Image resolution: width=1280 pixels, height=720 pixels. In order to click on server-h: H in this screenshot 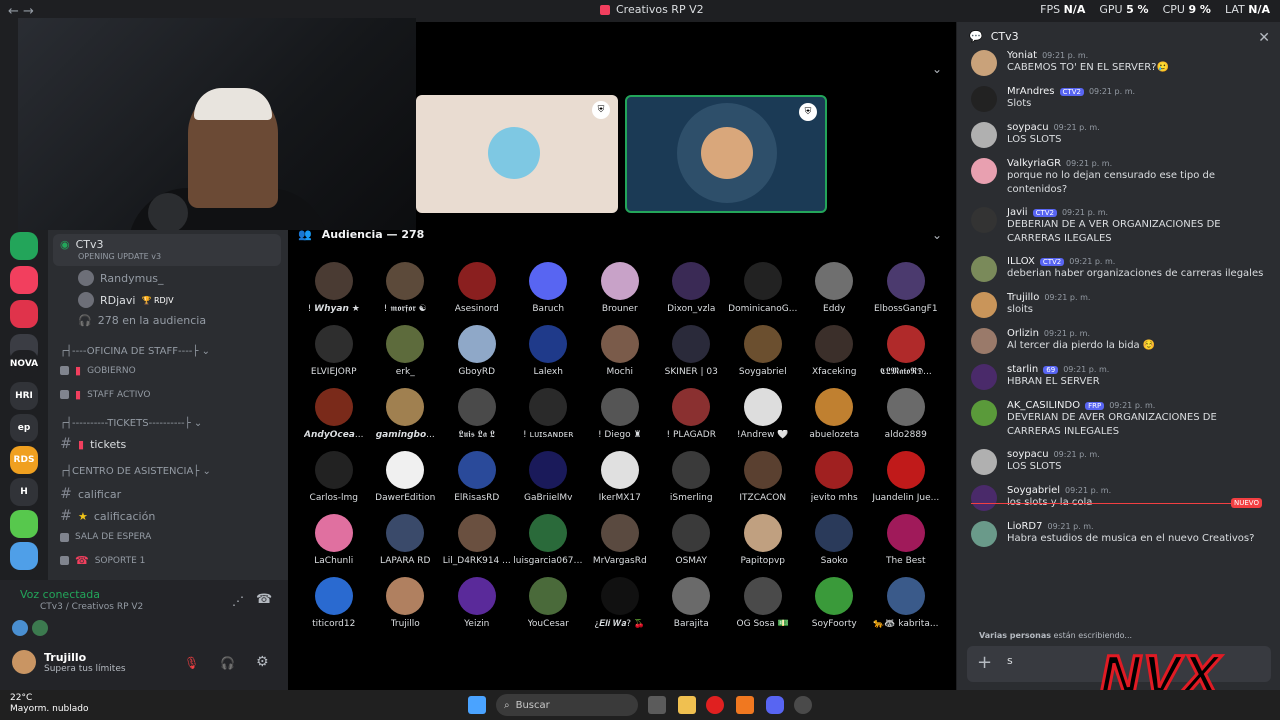, I will do `click(24, 492)`.